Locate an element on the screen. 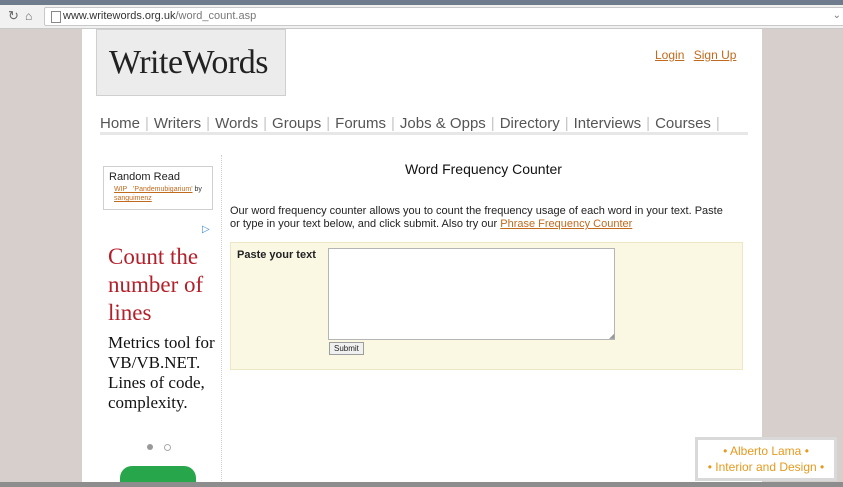  nav-item-jobs-opps: Jobs & Opps is located at coordinates (443, 123).